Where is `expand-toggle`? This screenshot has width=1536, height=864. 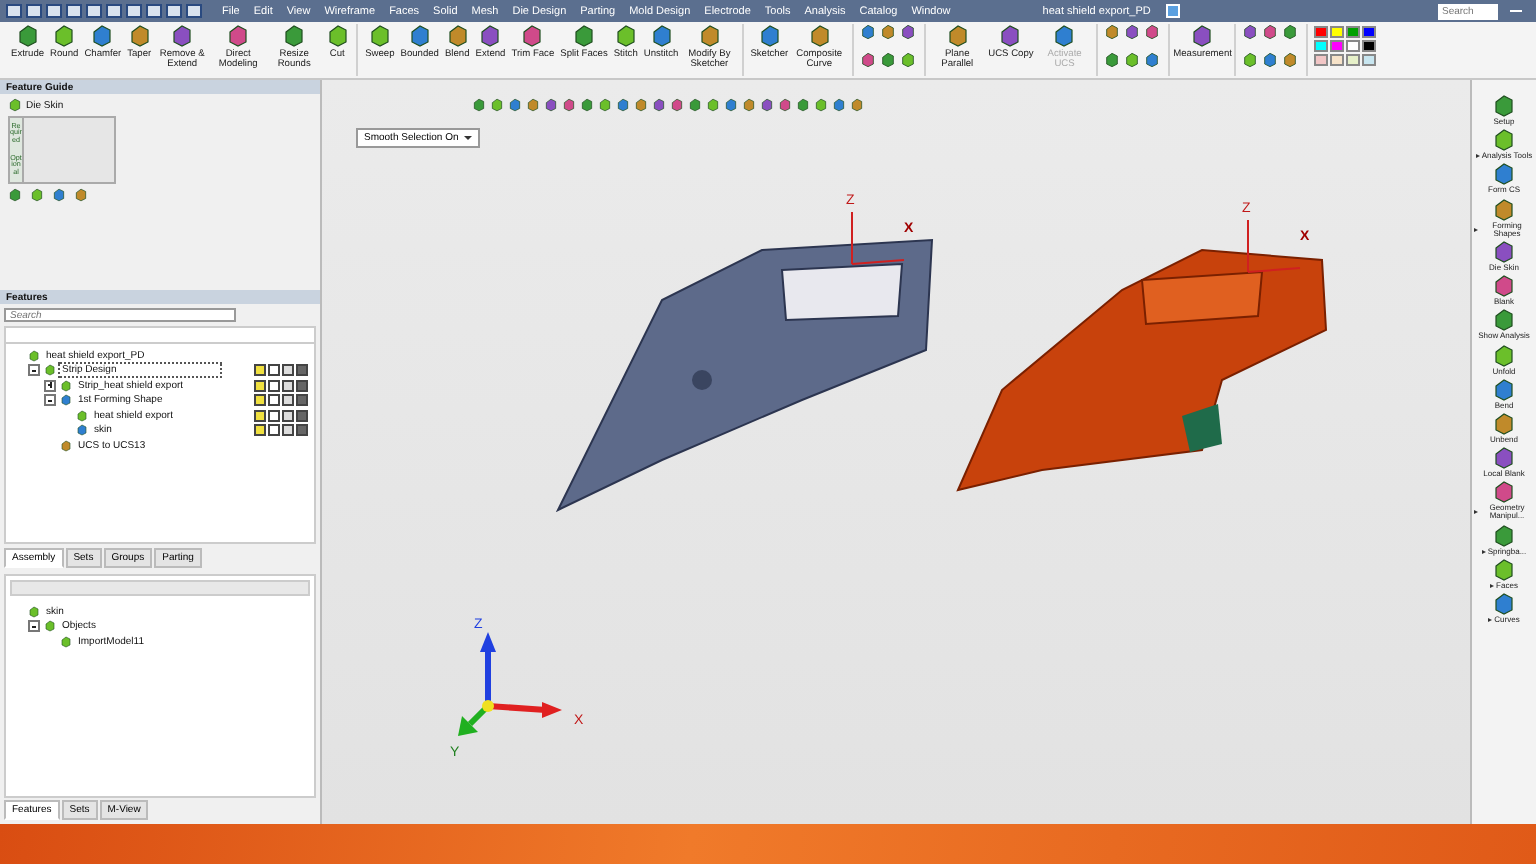
expand-toggle is located at coordinates (50, 385).